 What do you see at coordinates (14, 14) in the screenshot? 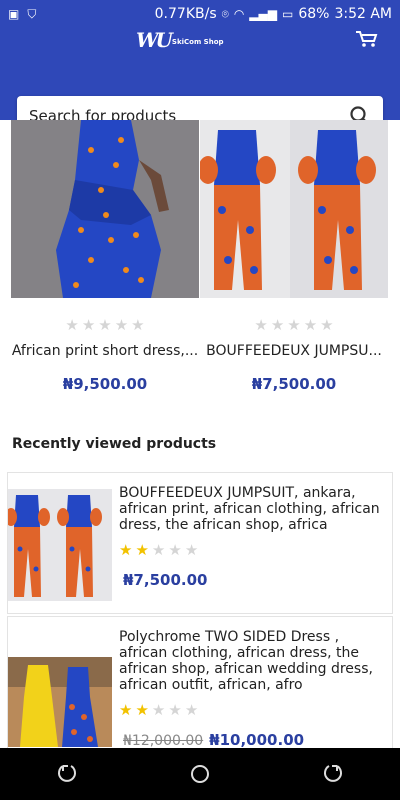
I see `notification-icon: ▣` at bounding box center [14, 14].